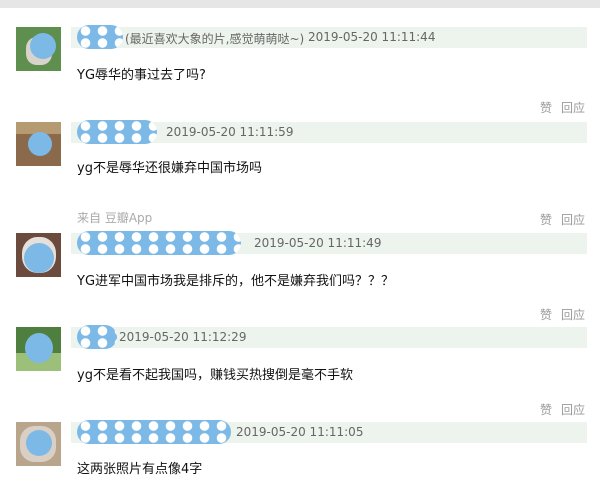  What do you see at coordinates (300, 432) in the screenshot?
I see `comment-timestamp: 2019-05-20 11:11:05` at bounding box center [300, 432].